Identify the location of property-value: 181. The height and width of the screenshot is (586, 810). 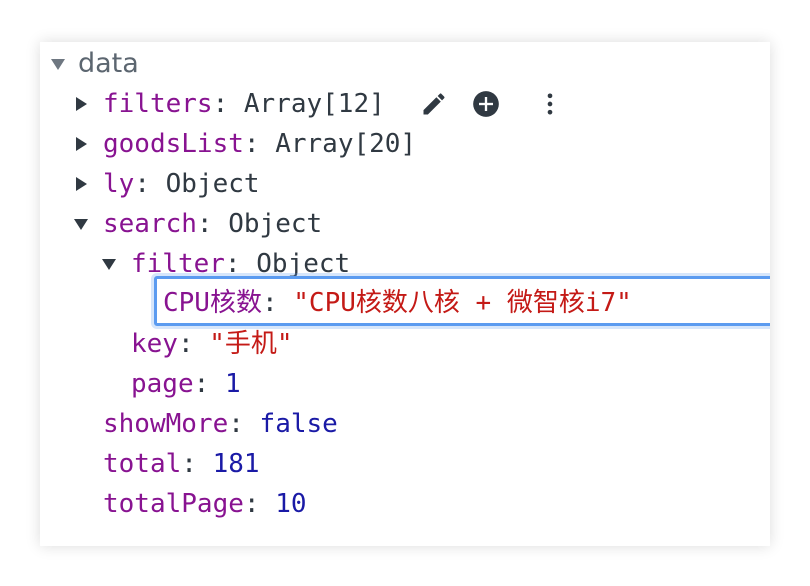
(236, 464).